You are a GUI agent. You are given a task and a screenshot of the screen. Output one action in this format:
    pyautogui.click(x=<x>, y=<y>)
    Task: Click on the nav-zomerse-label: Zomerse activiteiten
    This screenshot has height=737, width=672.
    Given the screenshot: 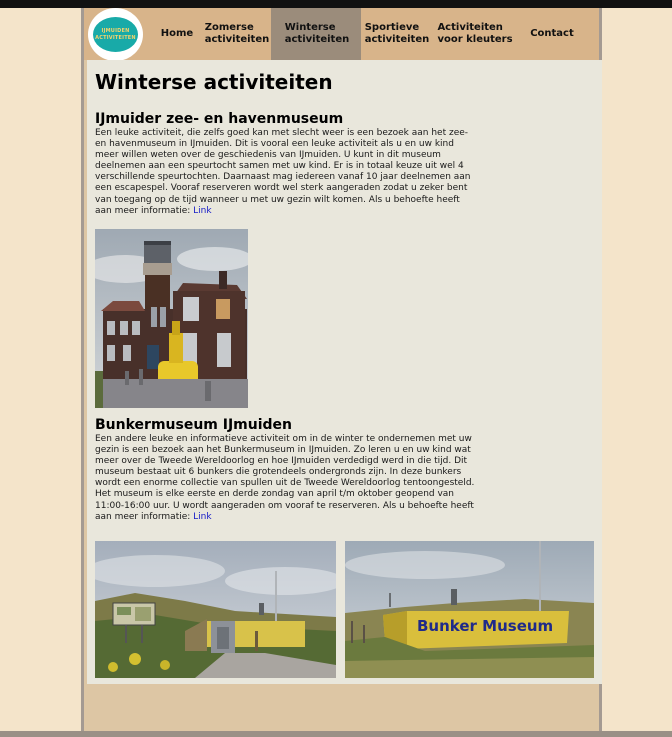 What is the action you would take?
    pyautogui.click(x=237, y=33)
    